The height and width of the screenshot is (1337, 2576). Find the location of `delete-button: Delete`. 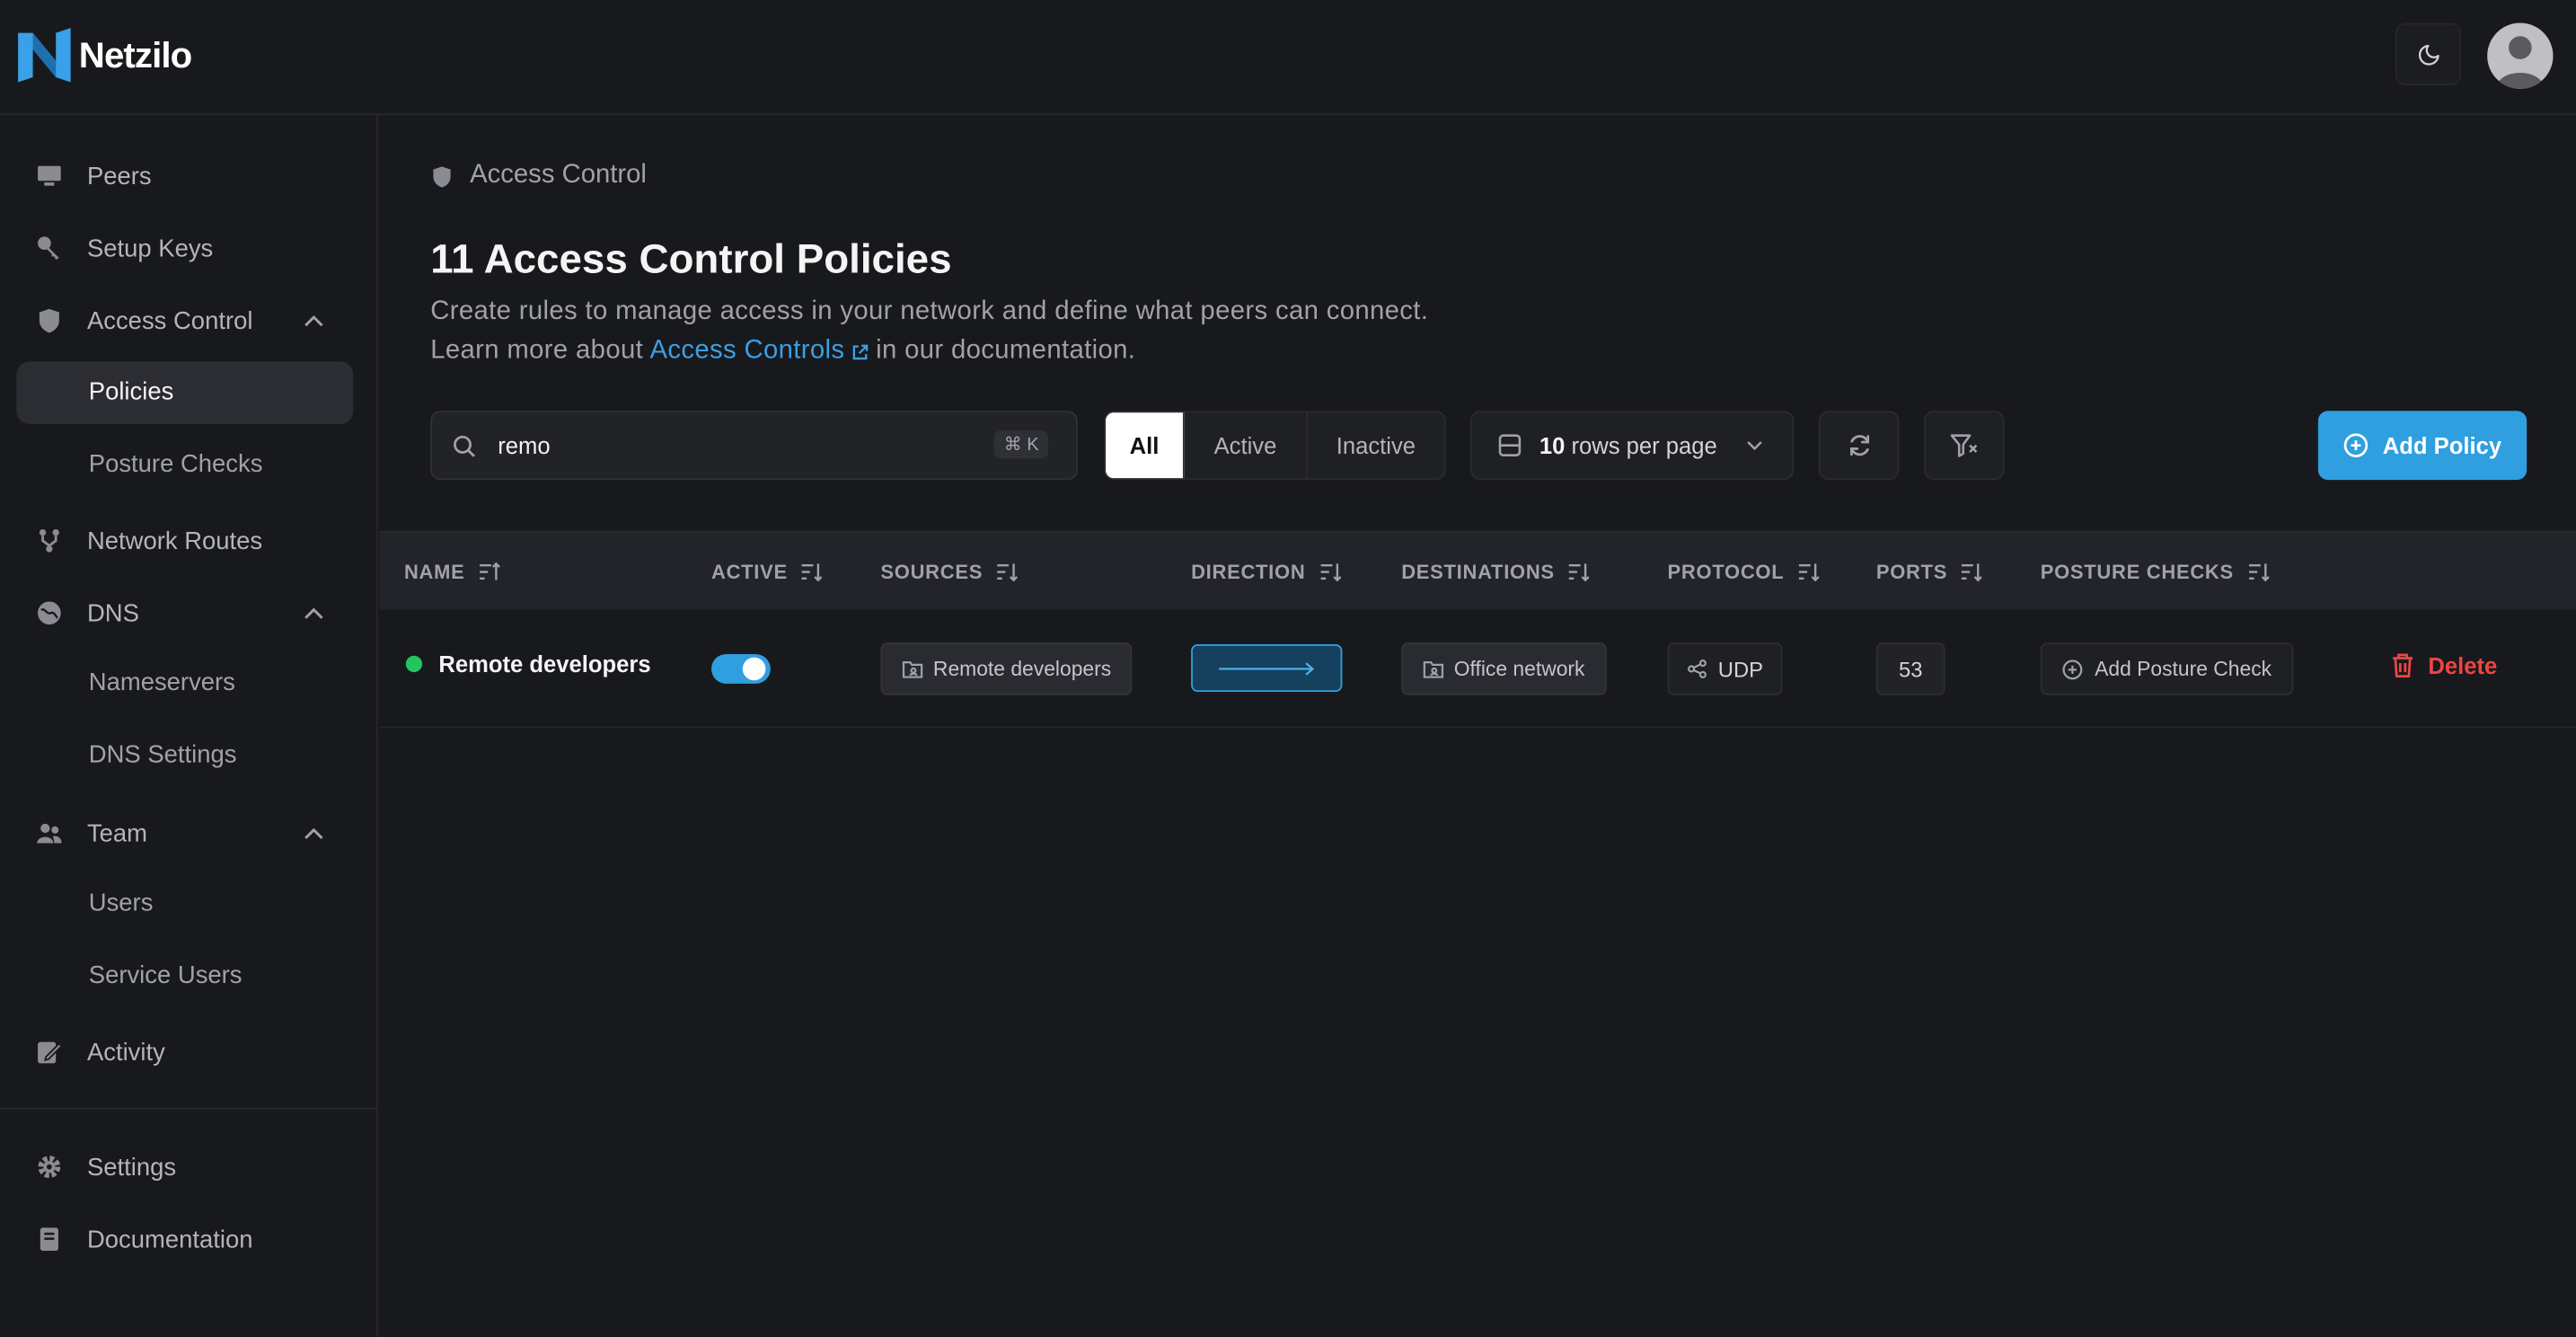

delete-button: Delete is located at coordinates (2443, 665).